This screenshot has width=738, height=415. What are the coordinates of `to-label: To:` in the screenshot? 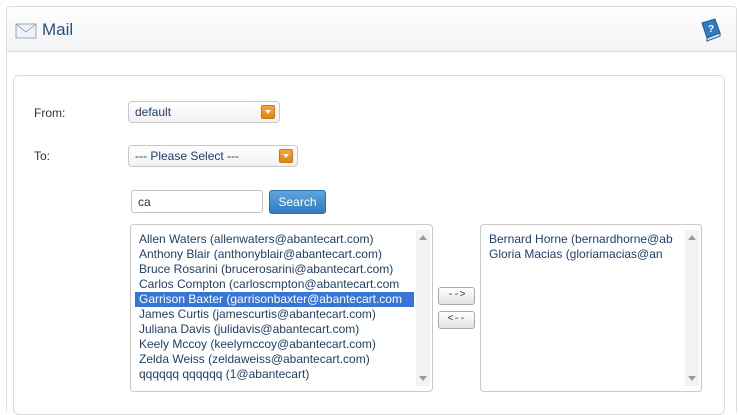 It's located at (42, 156).